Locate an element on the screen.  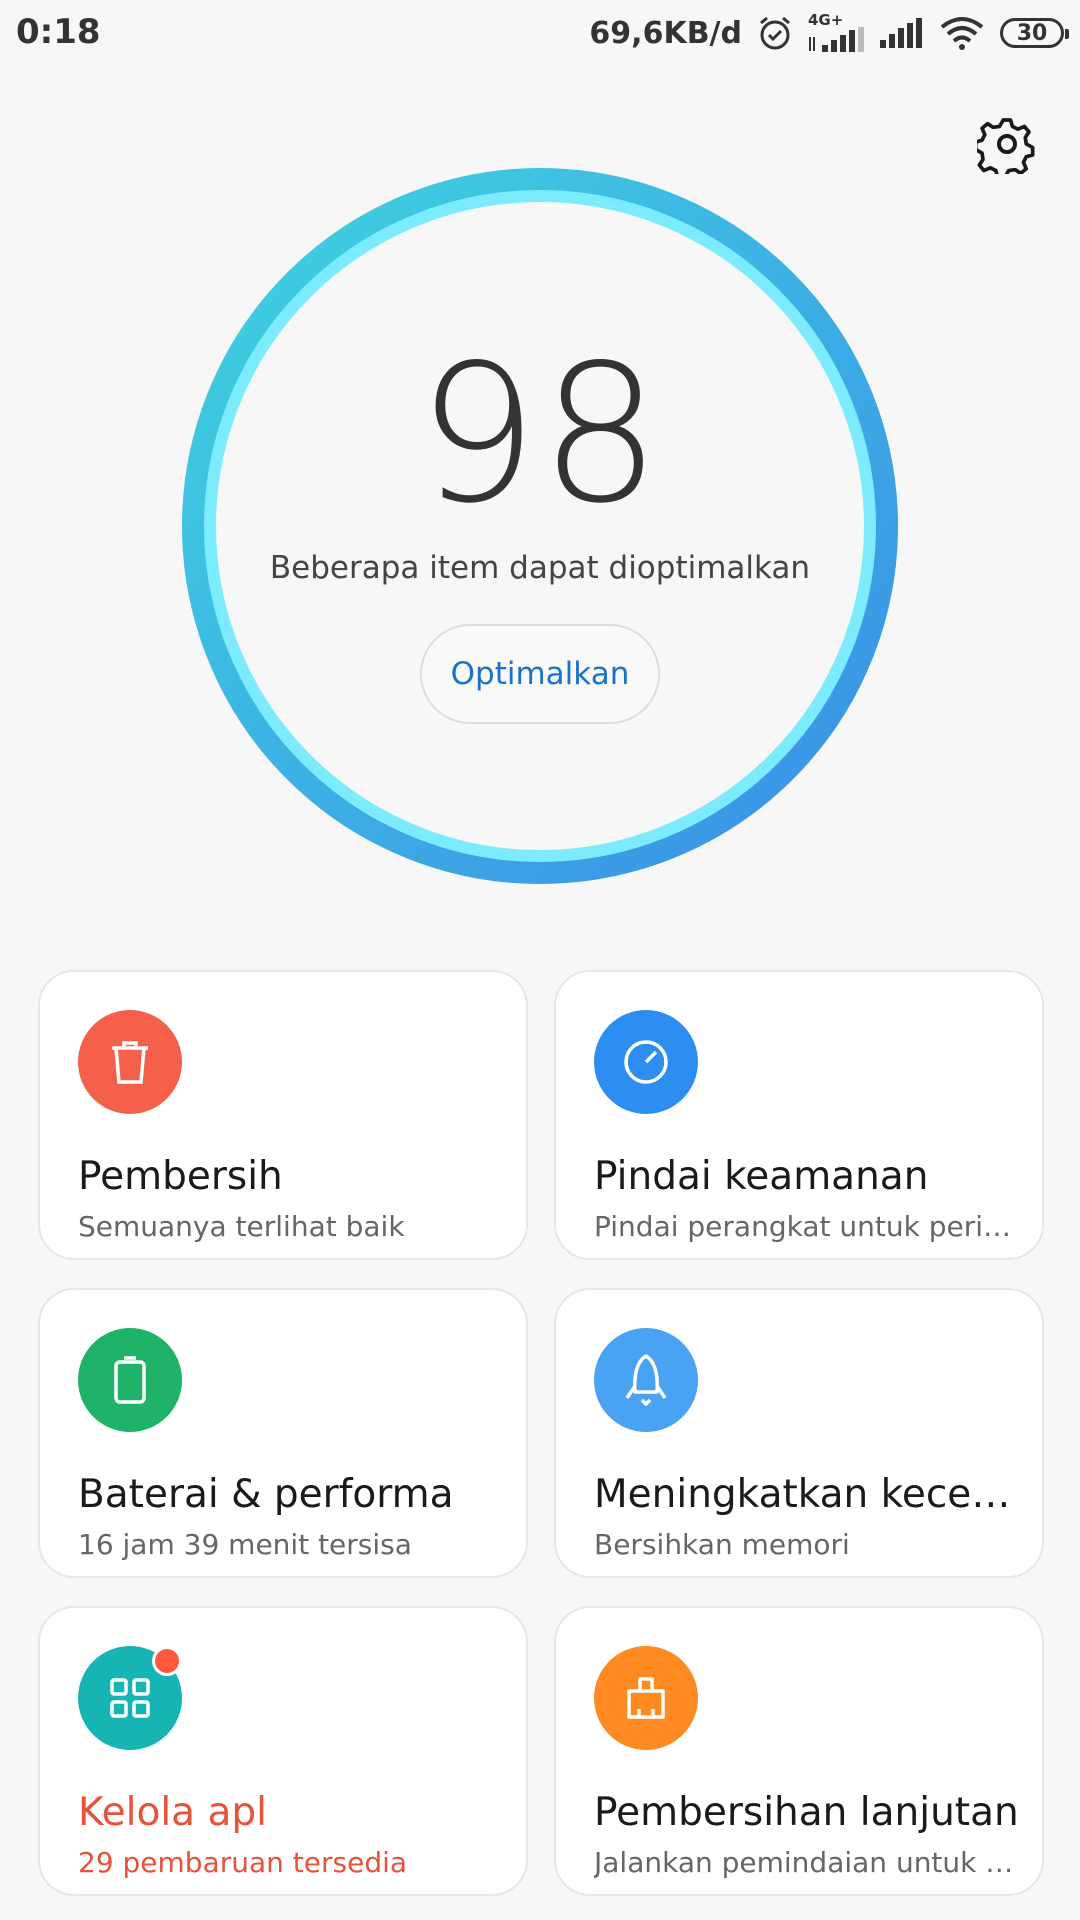
card-cleaner: Pembersih Semuanya terlihat baik is located at coordinates (283, 1115).